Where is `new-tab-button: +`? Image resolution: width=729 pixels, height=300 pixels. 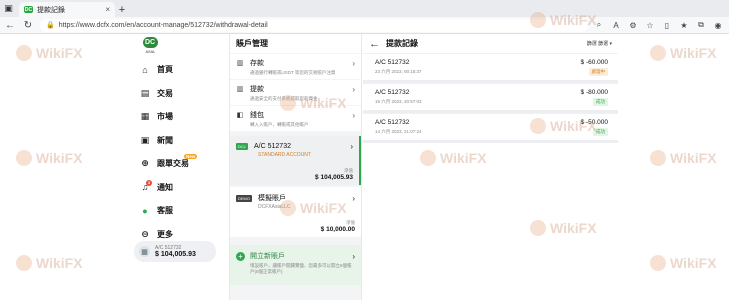 new-tab-button: + is located at coordinates (122, 9).